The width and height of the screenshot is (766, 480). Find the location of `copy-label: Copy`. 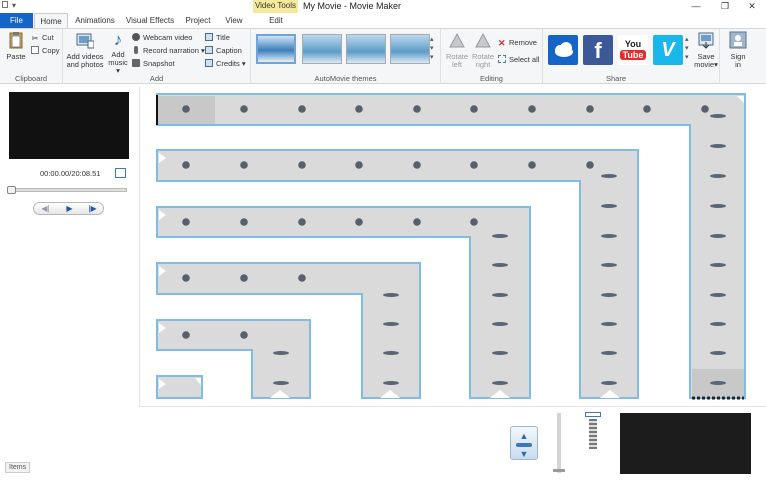

copy-label: Copy is located at coordinates (51, 50).